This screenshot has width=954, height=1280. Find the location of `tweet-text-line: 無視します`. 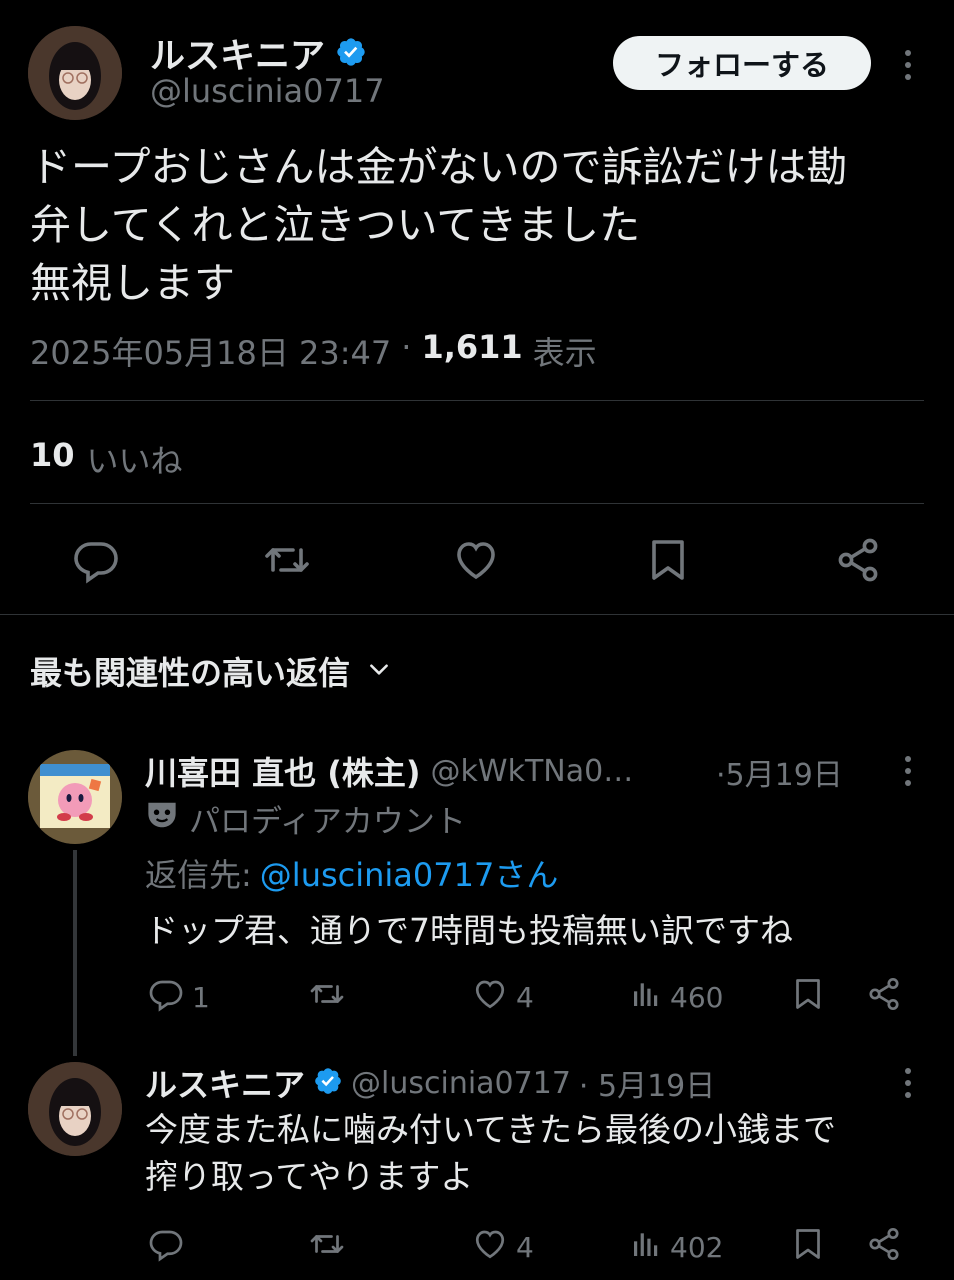

tweet-text-line: 無視します is located at coordinates (132, 283).